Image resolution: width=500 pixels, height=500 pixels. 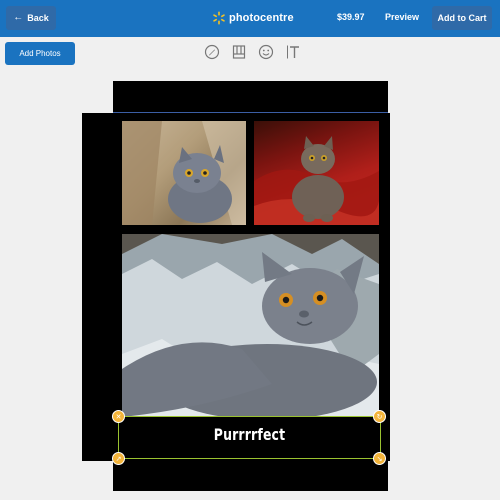 What do you see at coordinates (252, 52) in the screenshot?
I see `editor-tools` at bounding box center [252, 52].